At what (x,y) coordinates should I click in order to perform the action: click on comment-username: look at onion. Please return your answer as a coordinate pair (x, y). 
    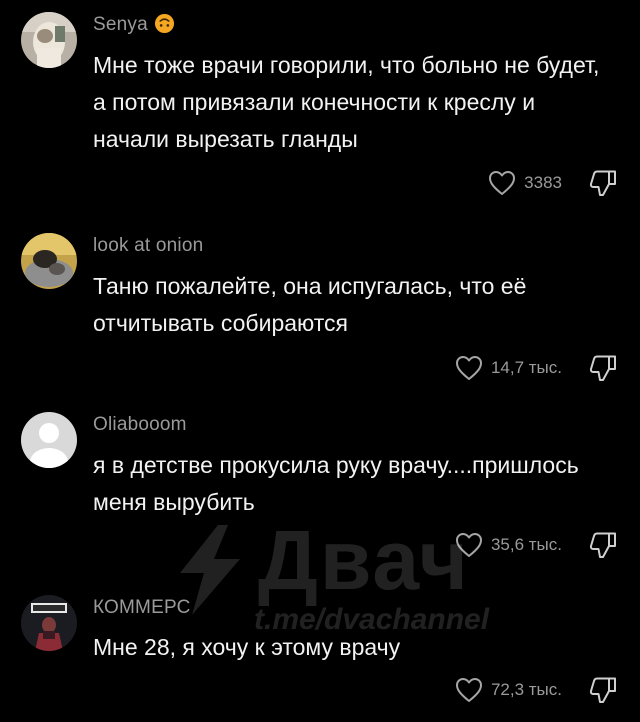
    Looking at the image, I should click on (148, 246).